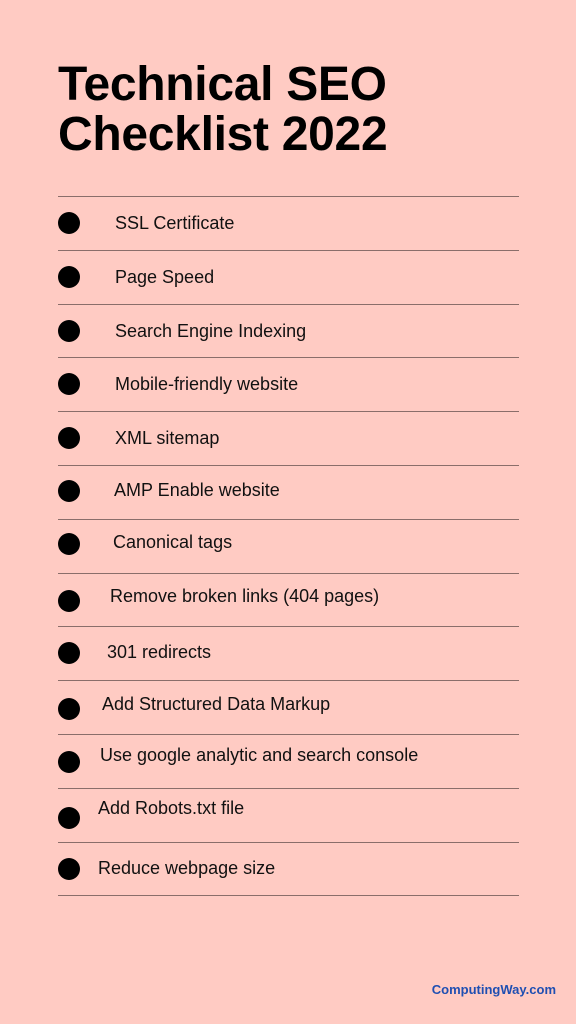 The image size is (576, 1024). I want to click on checklist-item: Search Engine Indexing, so click(288, 331).